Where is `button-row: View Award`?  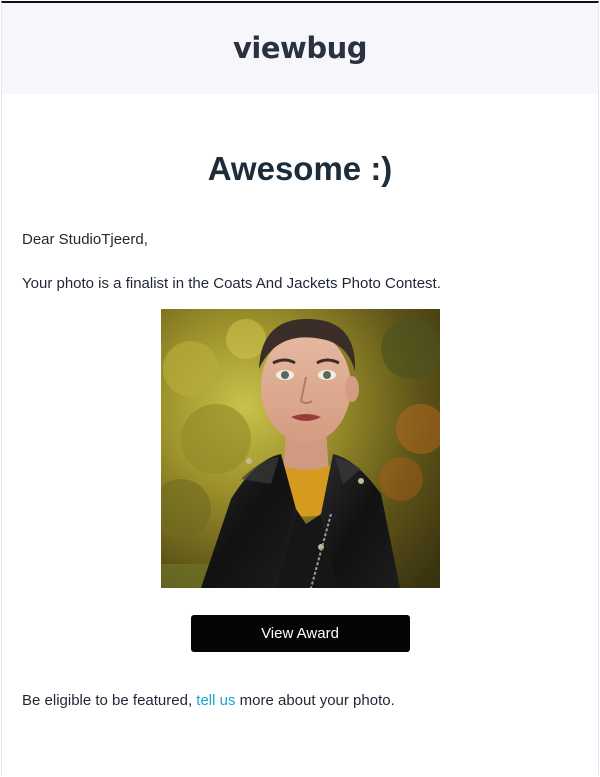
button-row: View Award is located at coordinates (300, 633).